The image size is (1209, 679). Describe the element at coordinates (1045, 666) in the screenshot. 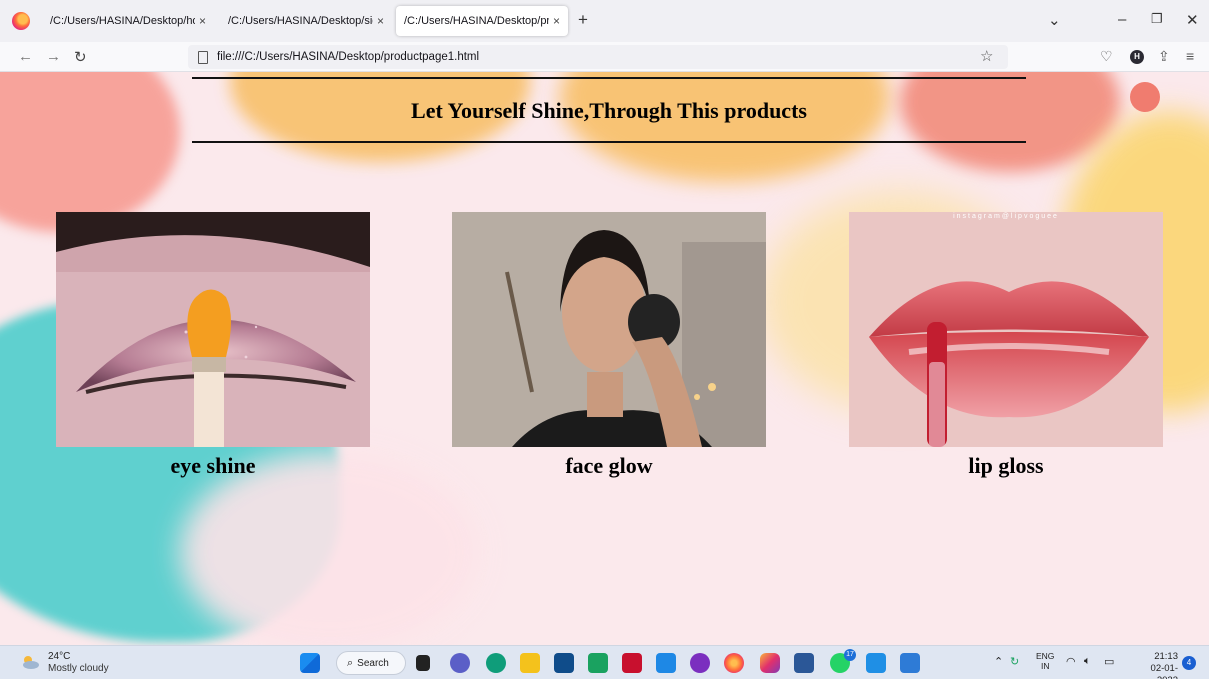

I see `region-code: IN` at that location.